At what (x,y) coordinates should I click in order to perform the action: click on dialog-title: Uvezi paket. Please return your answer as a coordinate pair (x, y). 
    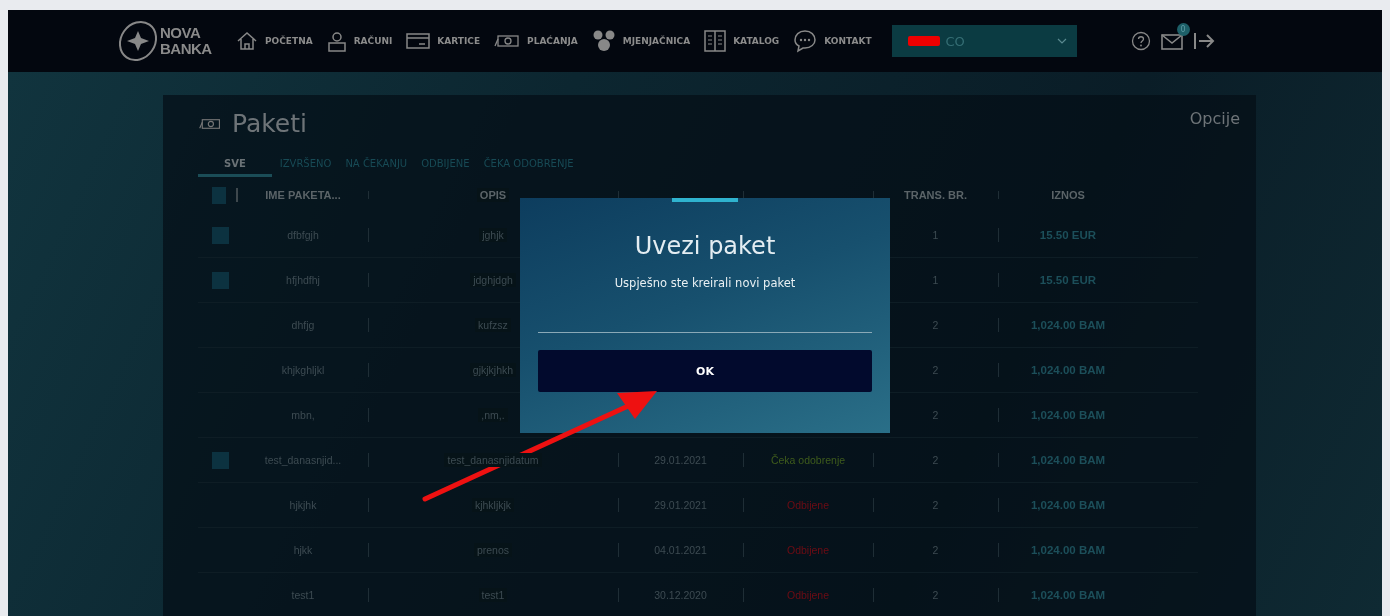
    Looking at the image, I should click on (705, 246).